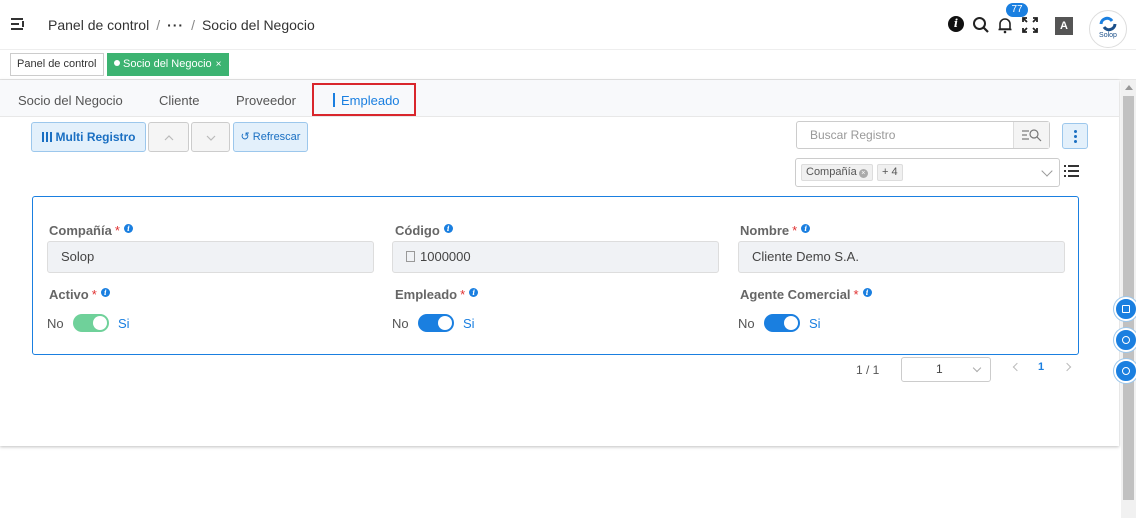 This screenshot has height=518, width=1136. Describe the element at coordinates (78, 256) in the screenshot. I see `compania-value: Solop` at that location.